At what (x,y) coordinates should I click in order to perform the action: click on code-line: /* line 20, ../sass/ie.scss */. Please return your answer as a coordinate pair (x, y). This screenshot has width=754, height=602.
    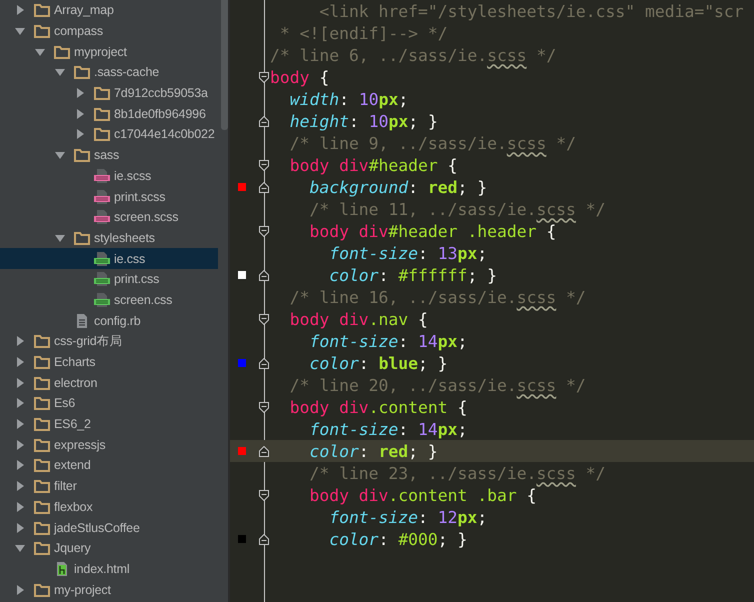
    Looking at the image, I should click on (437, 385).